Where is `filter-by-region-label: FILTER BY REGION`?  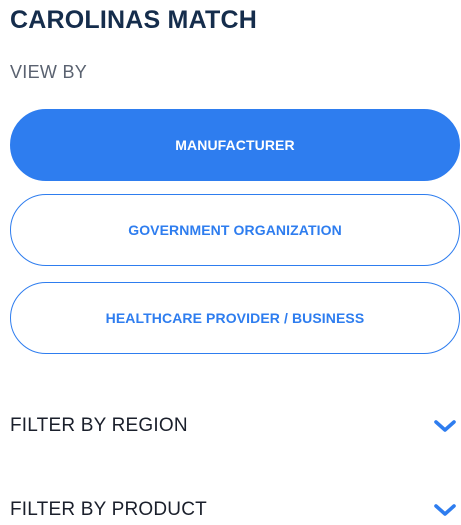 filter-by-region-label: FILTER BY REGION is located at coordinates (99, 425).